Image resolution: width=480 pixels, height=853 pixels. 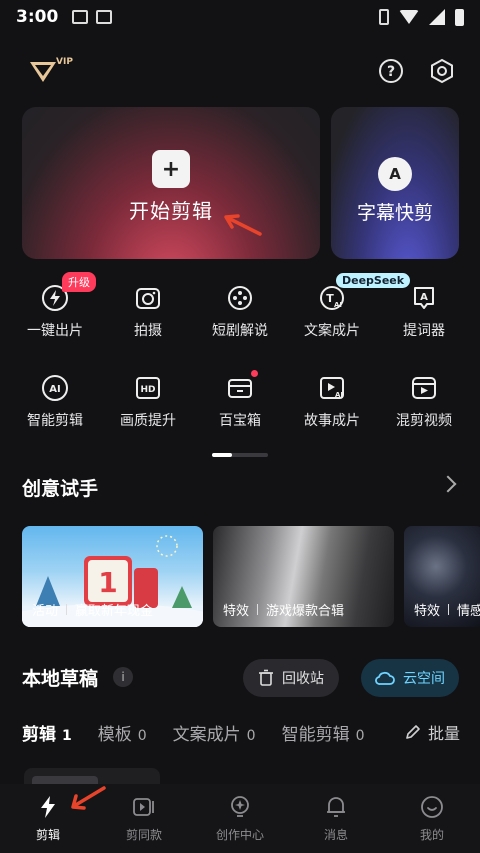 I want to click on settings-button, so click(x=442, y=71).